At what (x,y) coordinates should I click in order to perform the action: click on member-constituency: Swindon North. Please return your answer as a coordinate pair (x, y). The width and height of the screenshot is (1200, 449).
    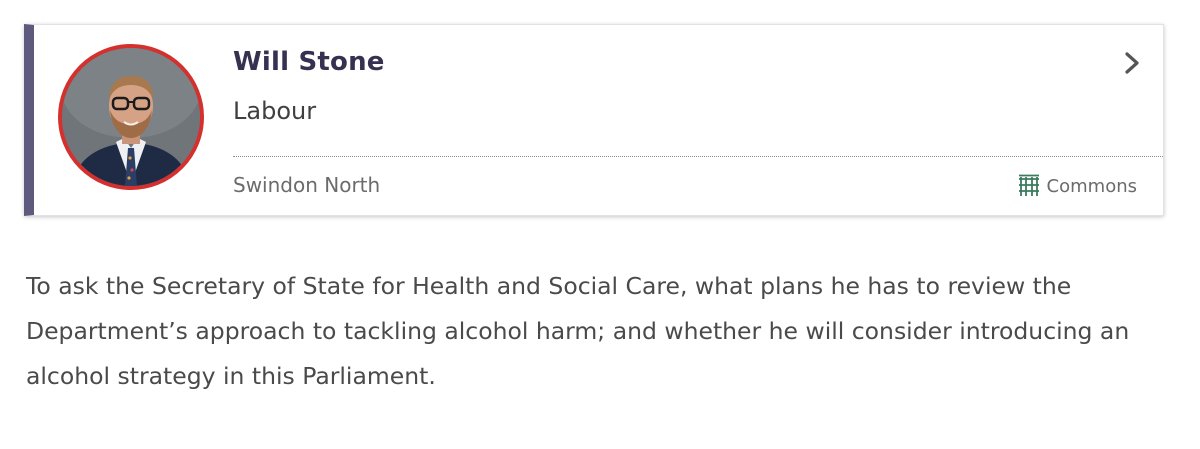
    Looking at the image, I should click on (307, 185).